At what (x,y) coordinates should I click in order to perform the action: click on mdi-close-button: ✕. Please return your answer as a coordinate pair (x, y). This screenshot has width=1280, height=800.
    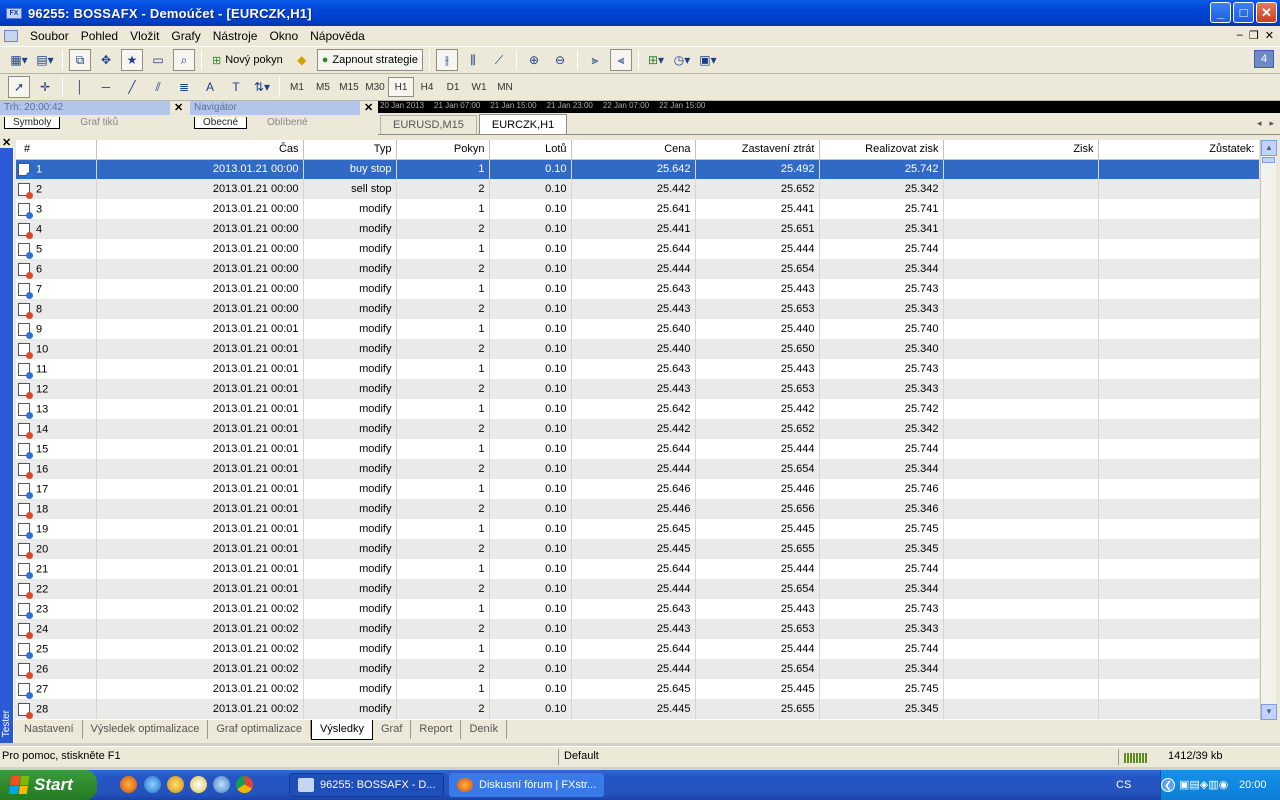
    Looking at the image, I should click on (1269, 35).